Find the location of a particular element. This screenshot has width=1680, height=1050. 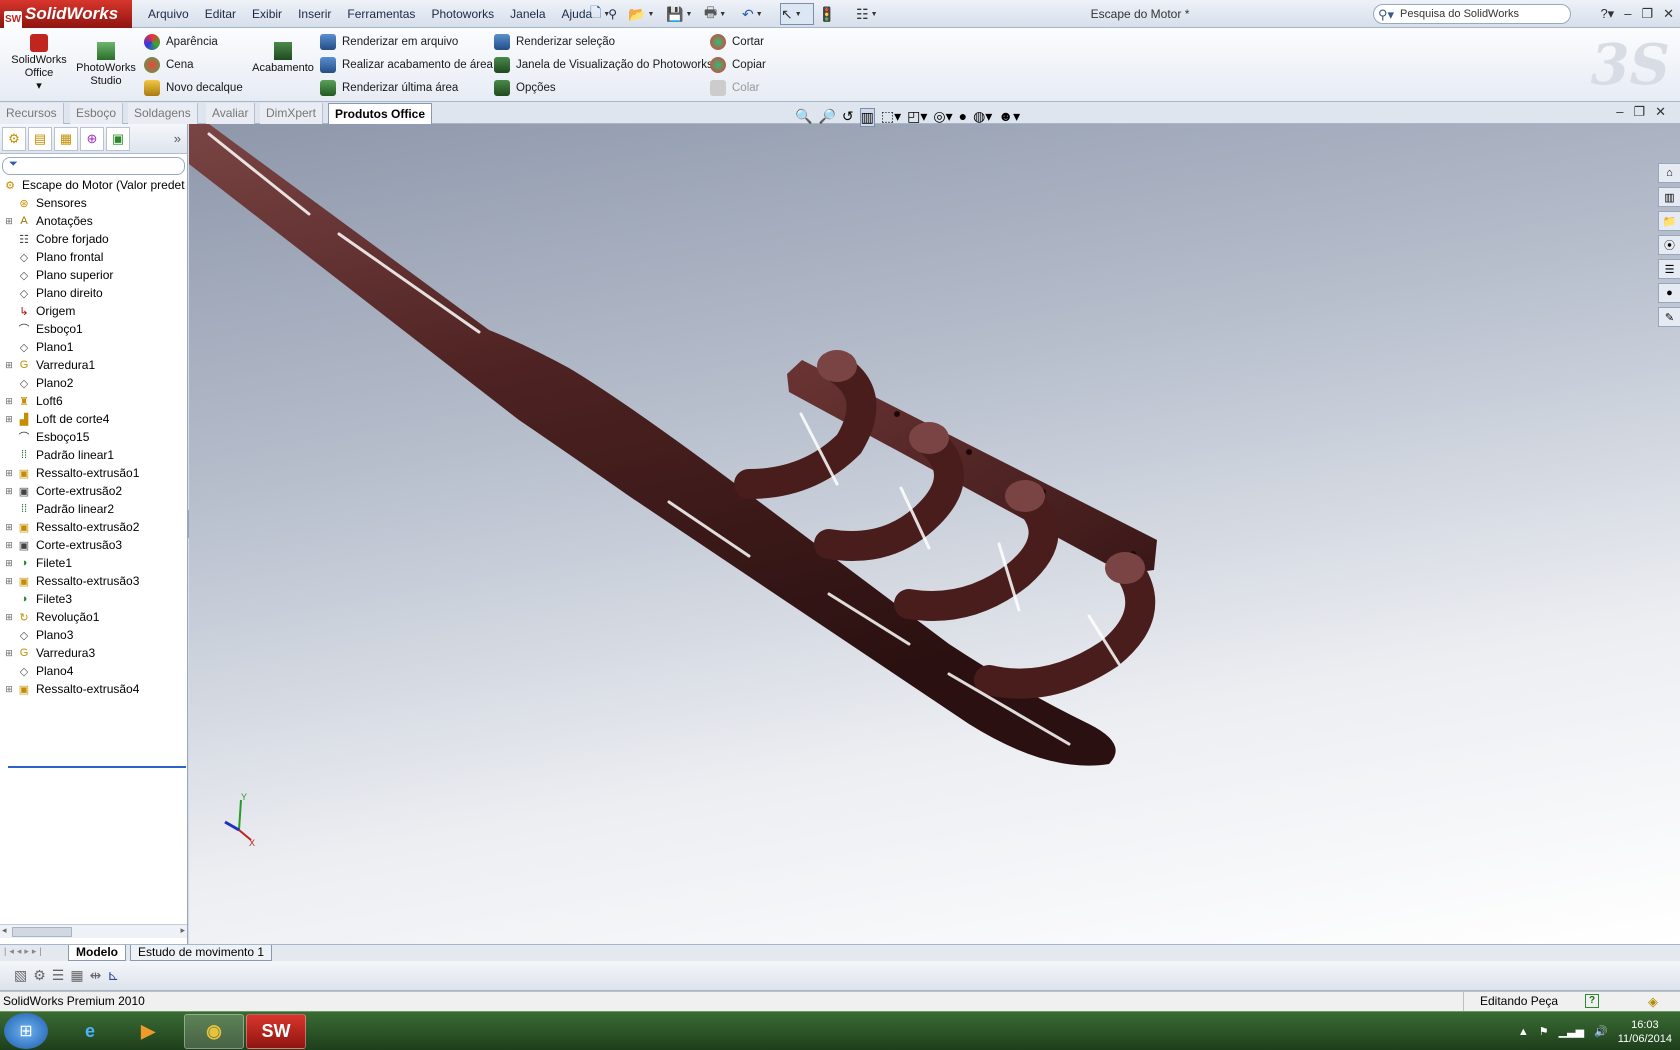

tree-item: ⊞ ♜ Loft6 is located at coordinates (93, 401).